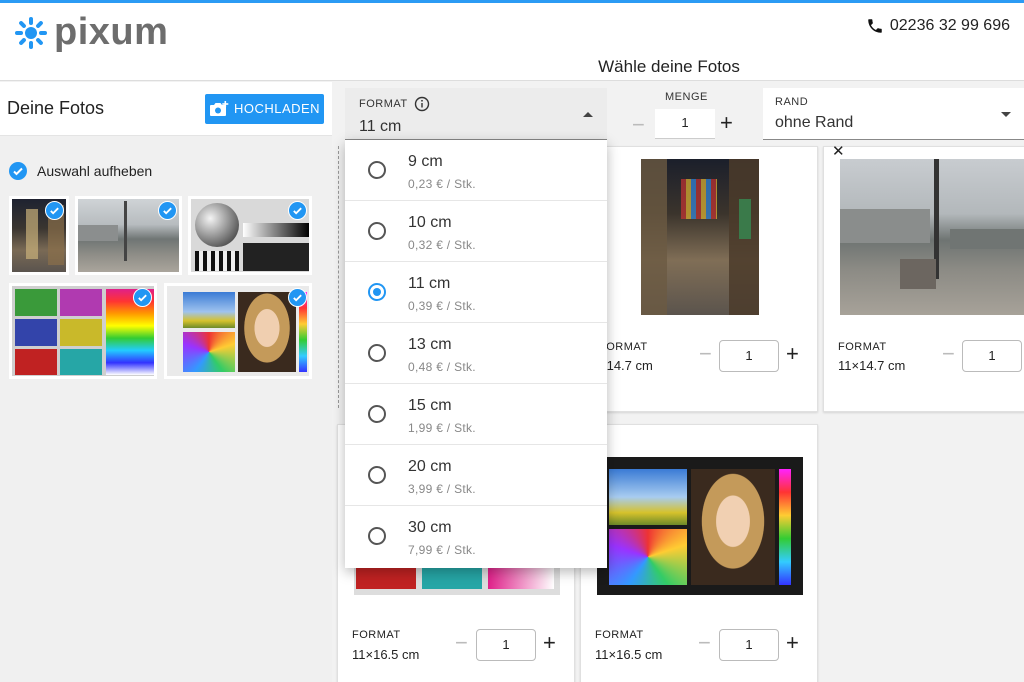  I want to click on page-subtitle: Wähle deine Fotos, so click(669, 66).